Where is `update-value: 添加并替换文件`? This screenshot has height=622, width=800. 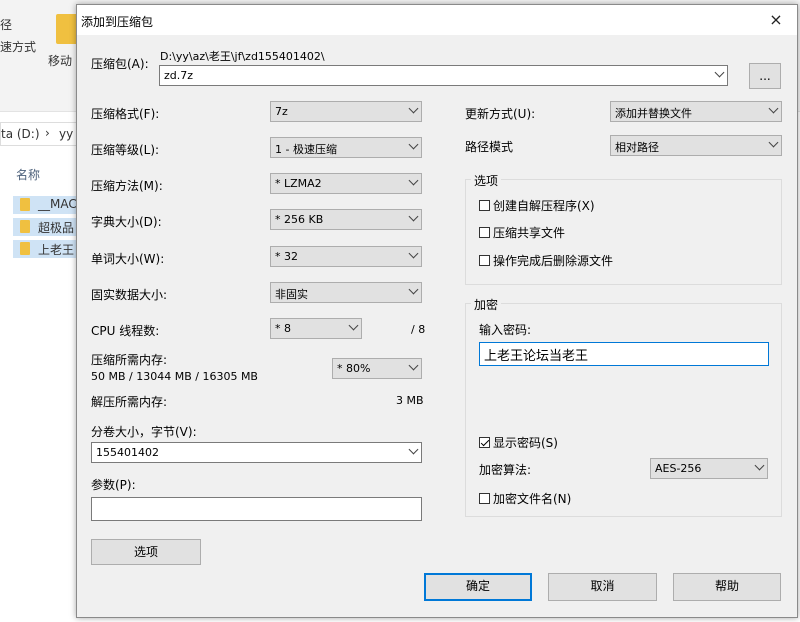
update-value: 添加并替换文件 is located at coordinates (653, 113).